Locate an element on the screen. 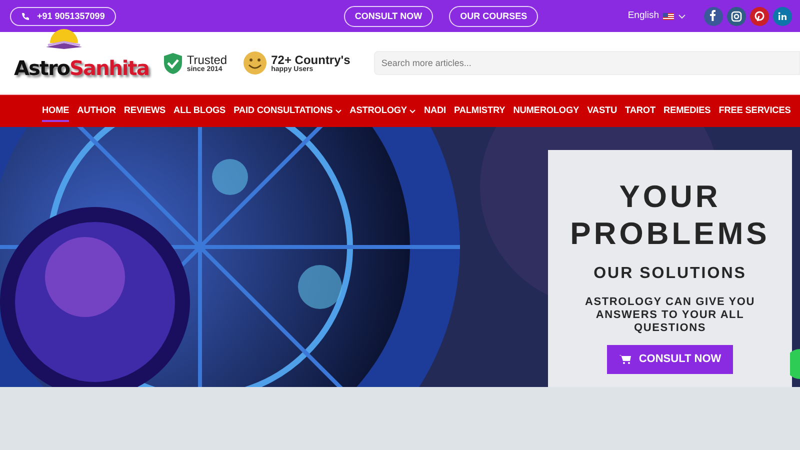  nav-item: ALL BLOGS is located at coordinates (200, 111).